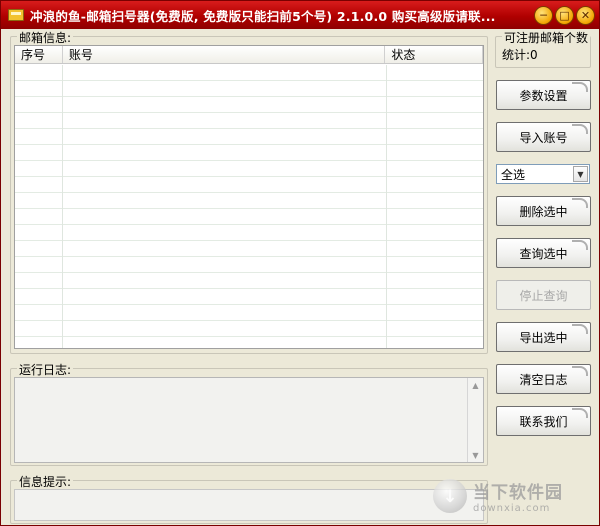 The height and width of the screenshot is (526, 600). I want to click on registrable-count-label: 可注册邮箱个数, so click(546, 37).